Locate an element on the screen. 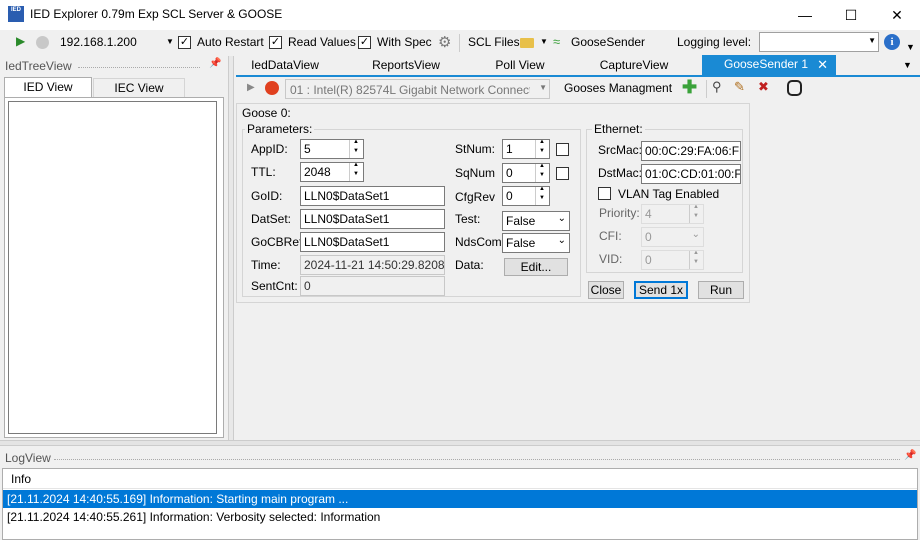 Image resolution: width=920 pixels, height=540 pixels. stnum-field: 1 is located at coordinates (526, 149).